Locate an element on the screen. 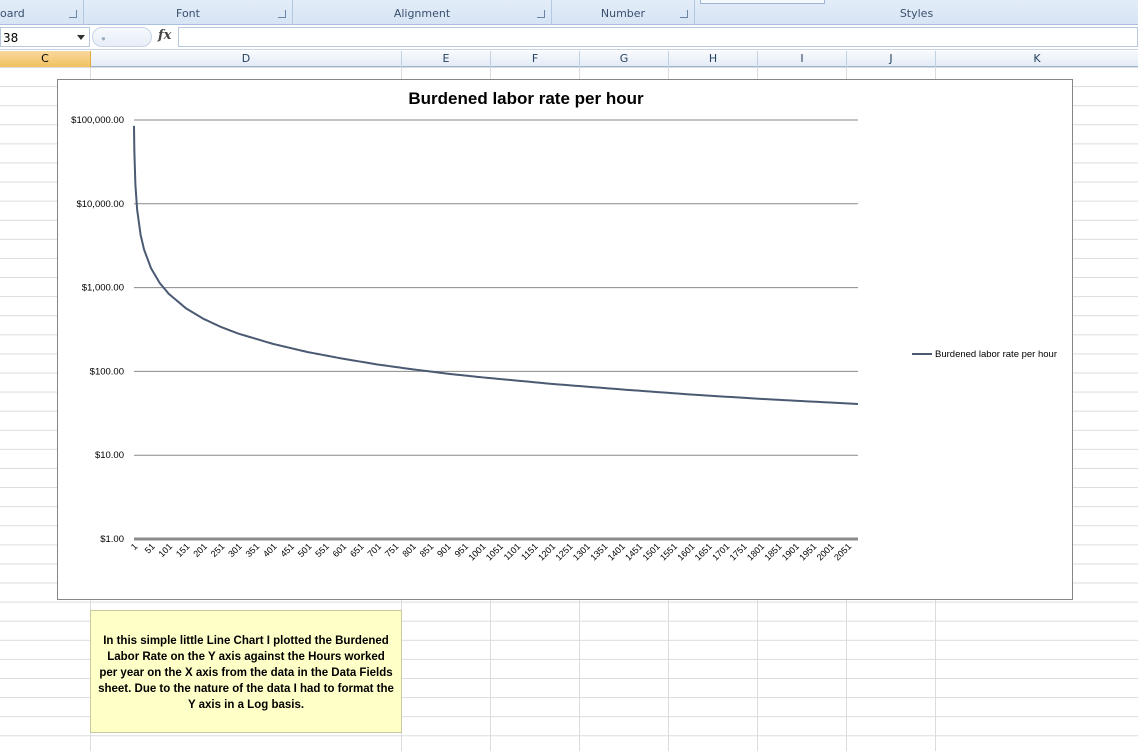  y-tick-label: $1,000.00 is located at coordinates (103, 288).